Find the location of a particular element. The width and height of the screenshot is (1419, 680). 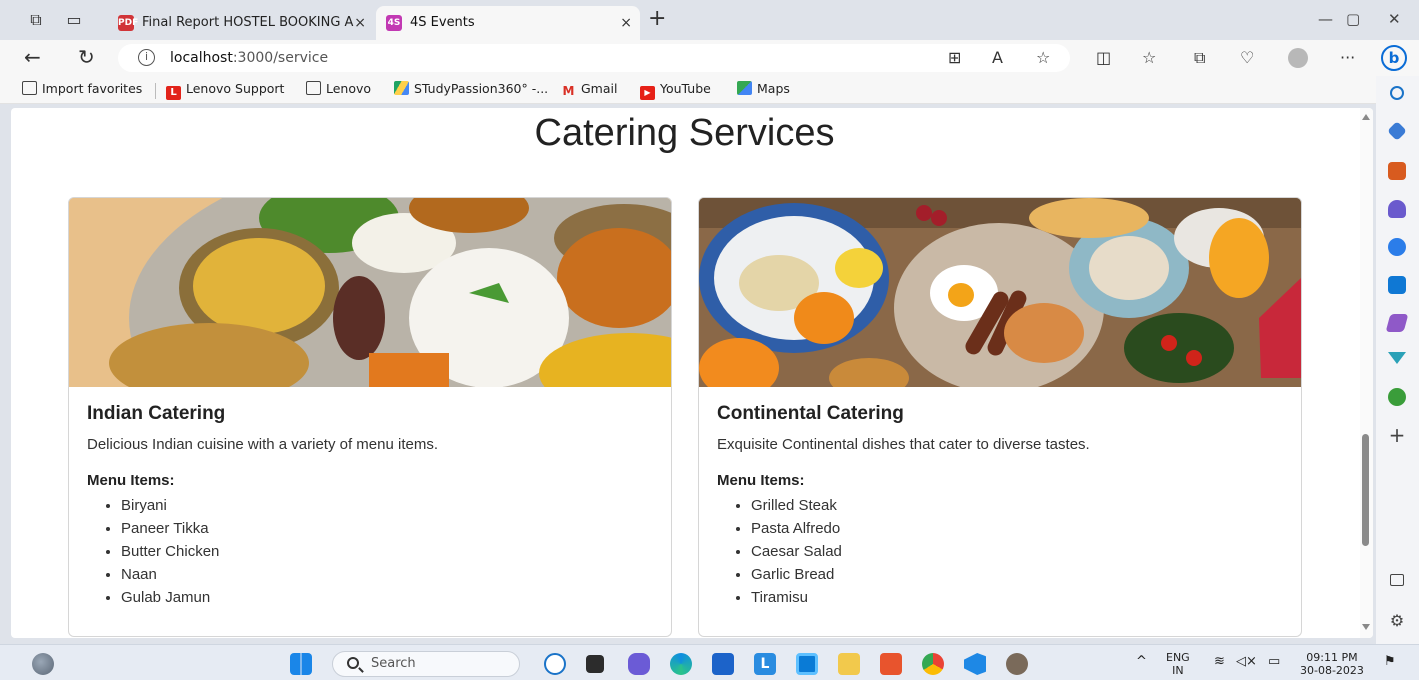

collections-icon: ⧉ is located at coordinates (1199, 58).